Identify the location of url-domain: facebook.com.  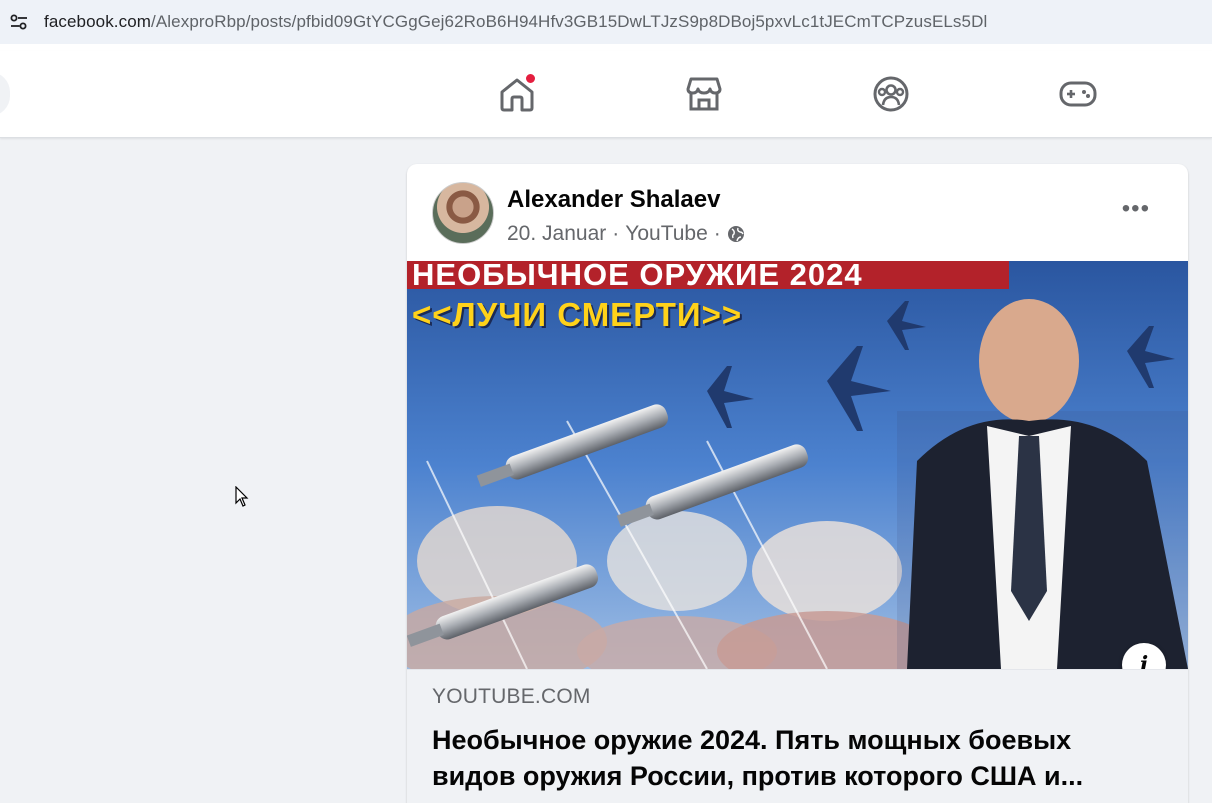
(98, 21).